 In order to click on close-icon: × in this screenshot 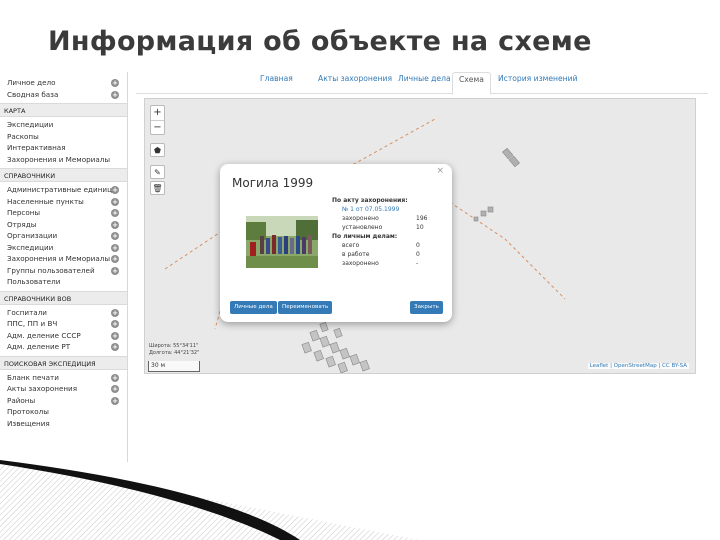, I will do `click(440, 171)`.